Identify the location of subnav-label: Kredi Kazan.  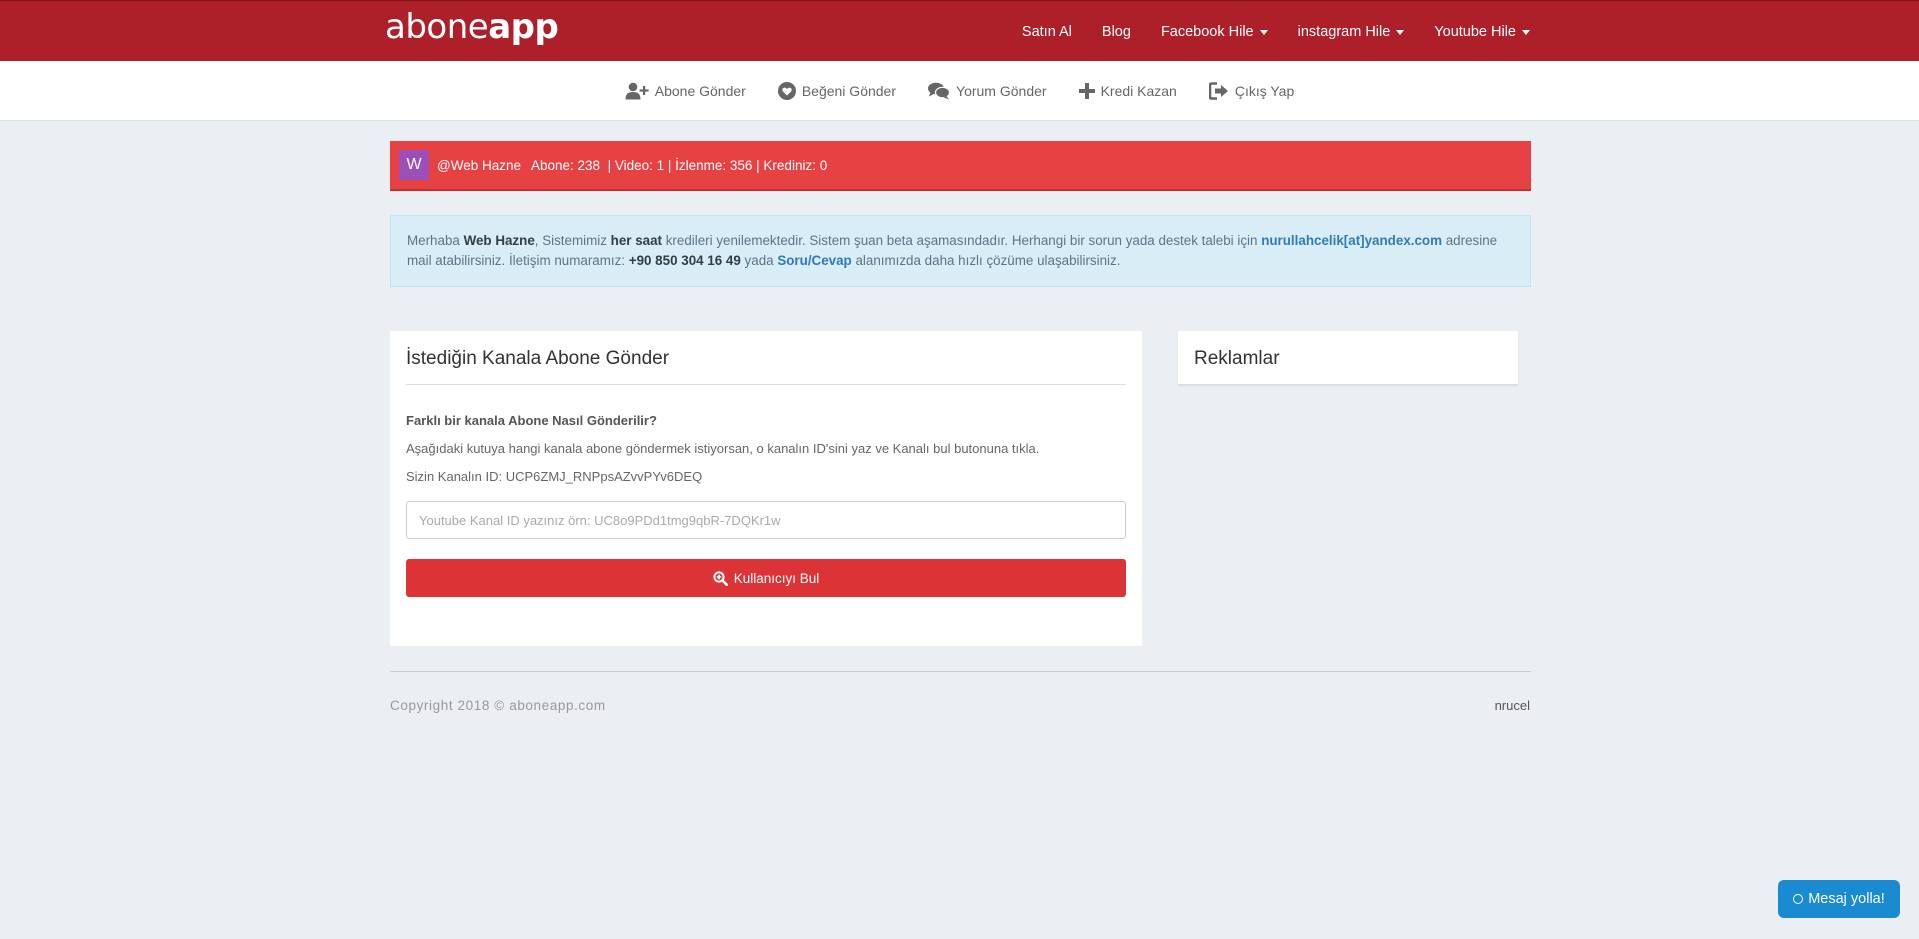
(1138, 90).